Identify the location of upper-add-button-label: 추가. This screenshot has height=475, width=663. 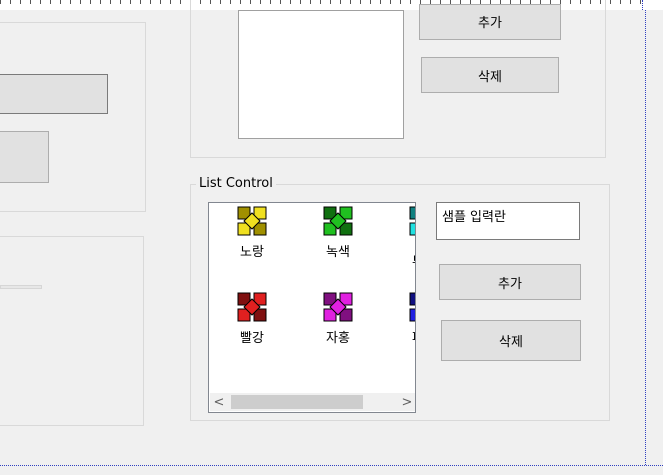
(490, 23).